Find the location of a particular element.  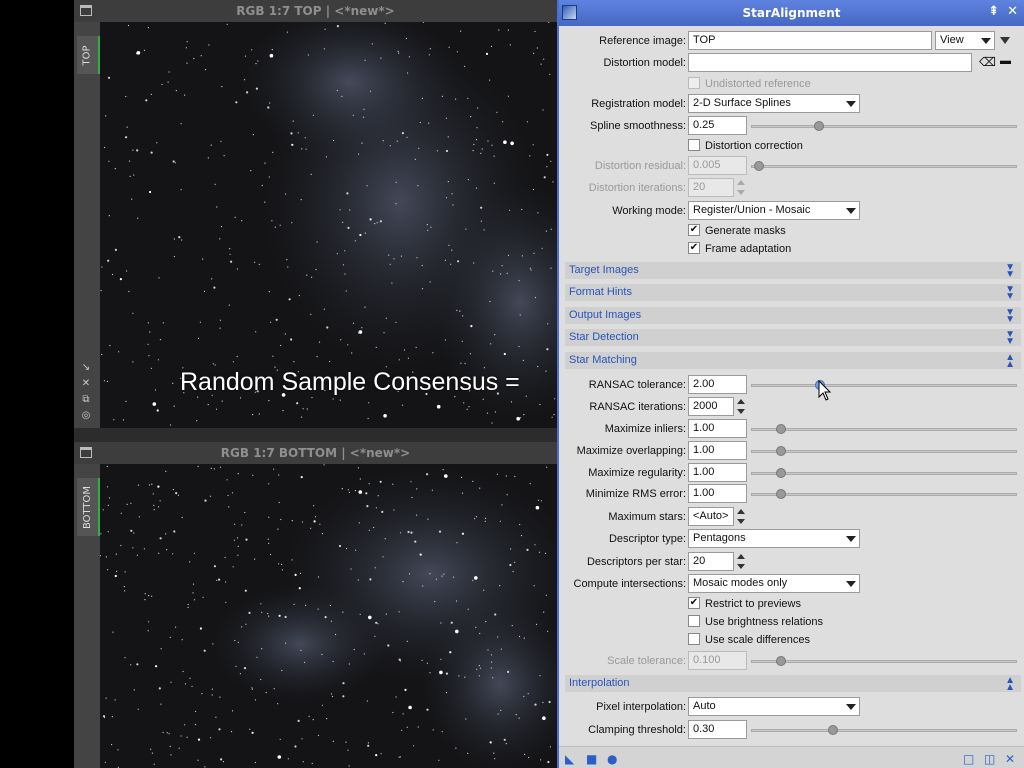

maximize-overlapping-slider is located at coordinates (884, 451).